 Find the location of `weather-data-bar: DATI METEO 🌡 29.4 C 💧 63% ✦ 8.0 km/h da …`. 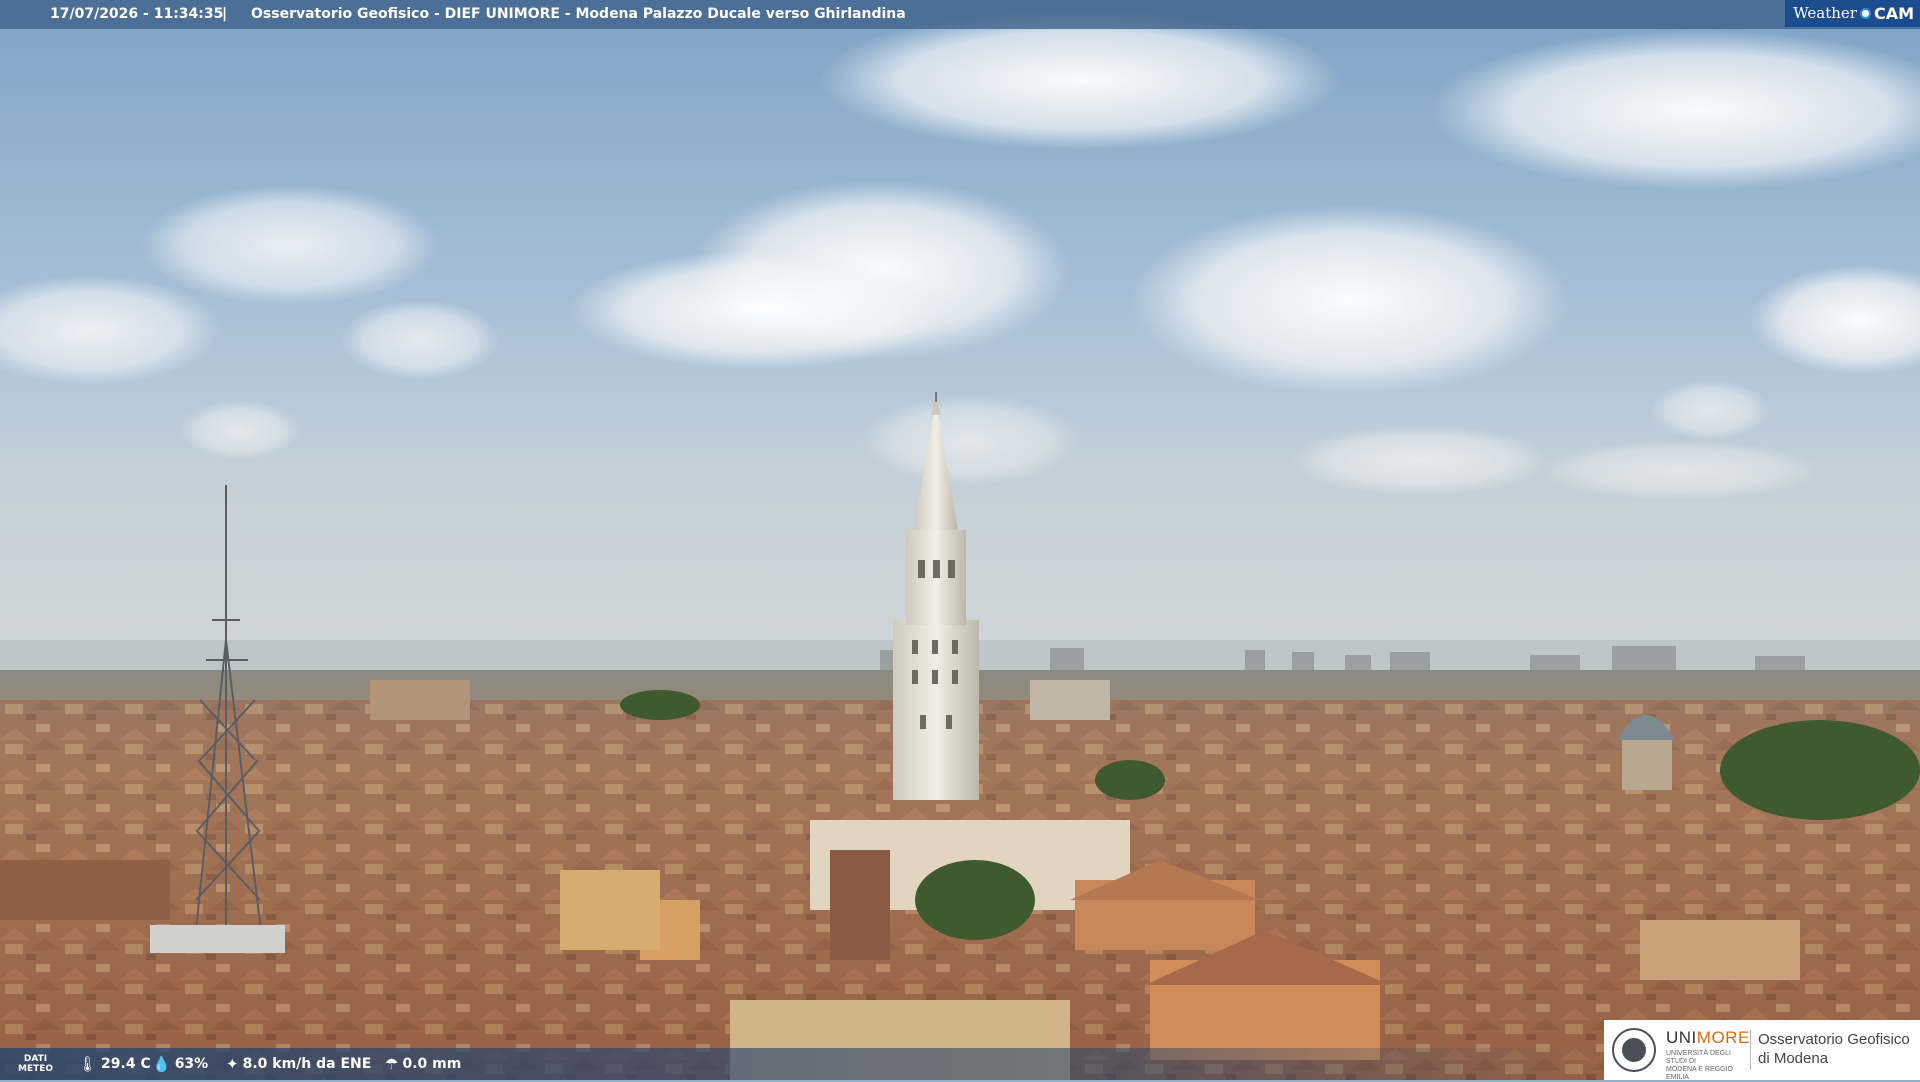

weather-data-bar: DATI METEO 🌡 29.4 C 💧 63% ✦ 8.0 km/h da … is located at coordinates (800, 1064).